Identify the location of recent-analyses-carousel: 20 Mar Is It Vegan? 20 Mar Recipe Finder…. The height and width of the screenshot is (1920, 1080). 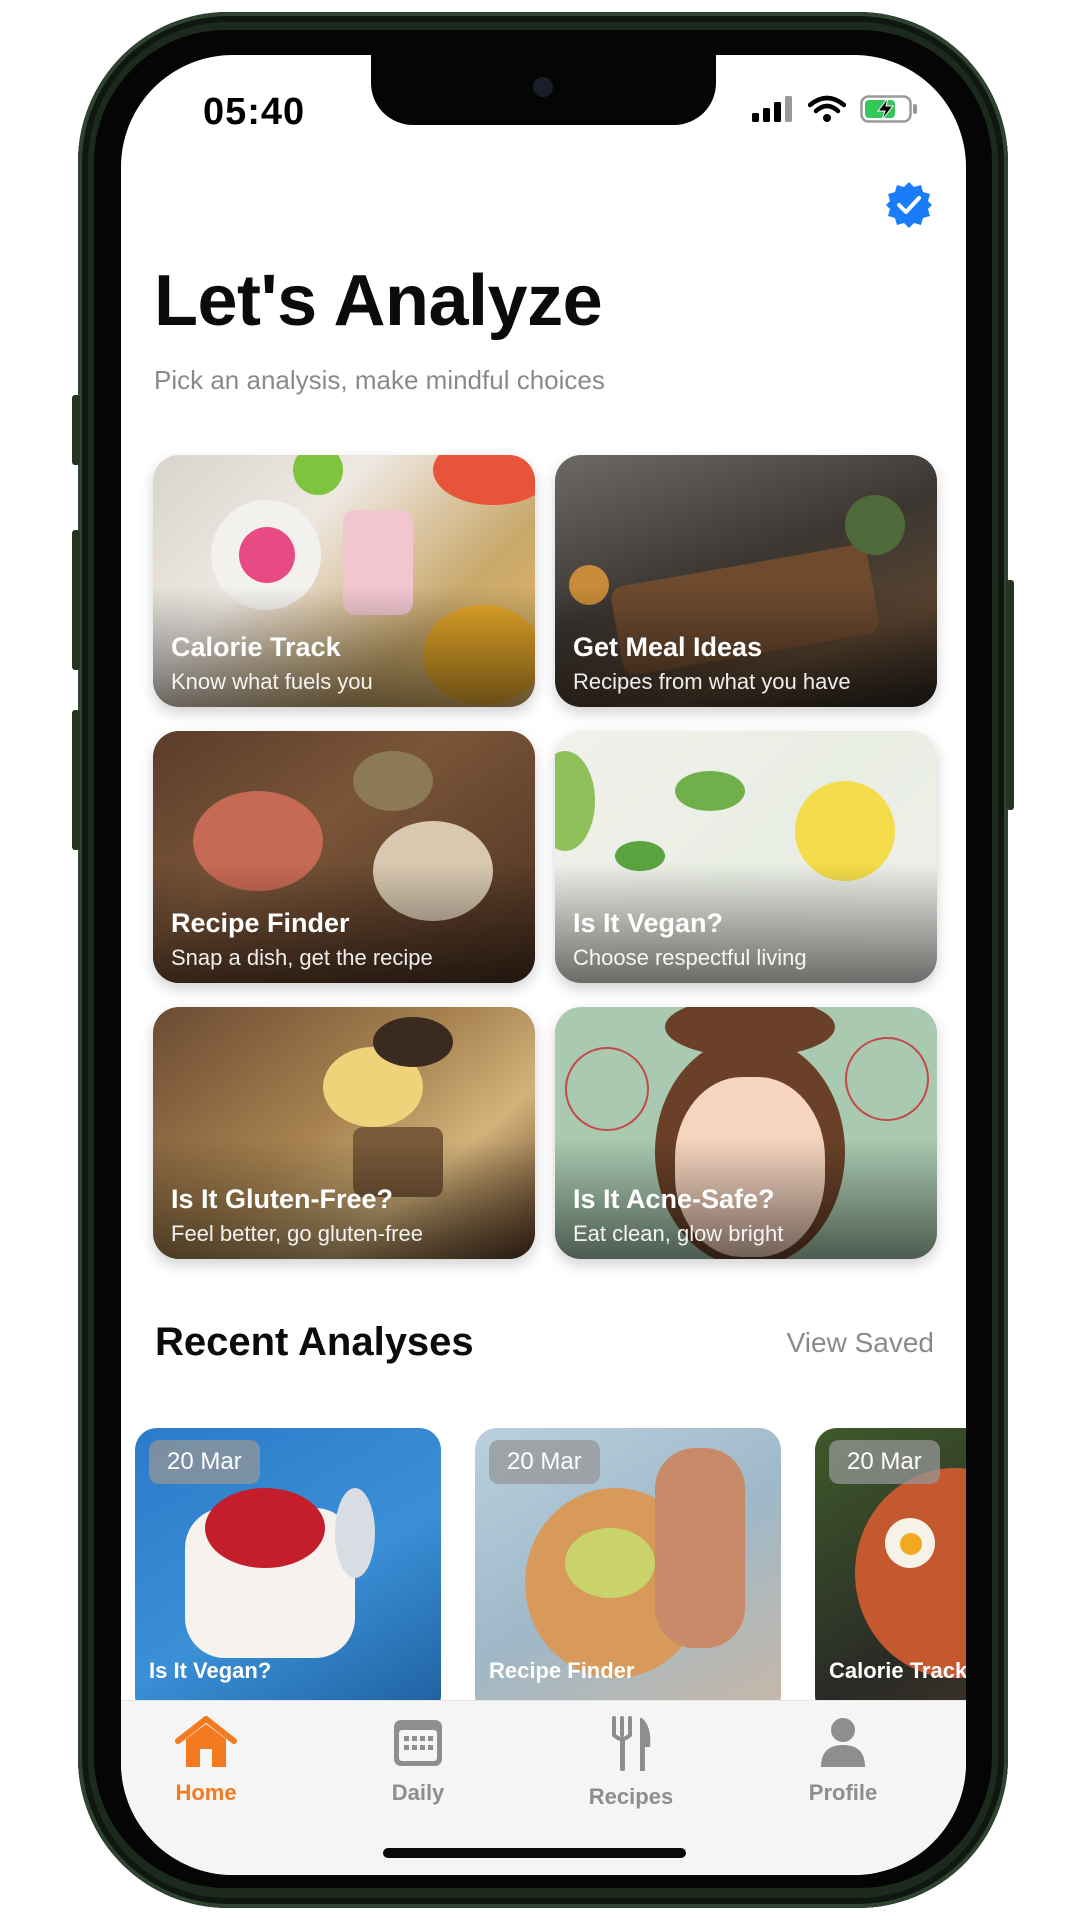
(550, 1573).